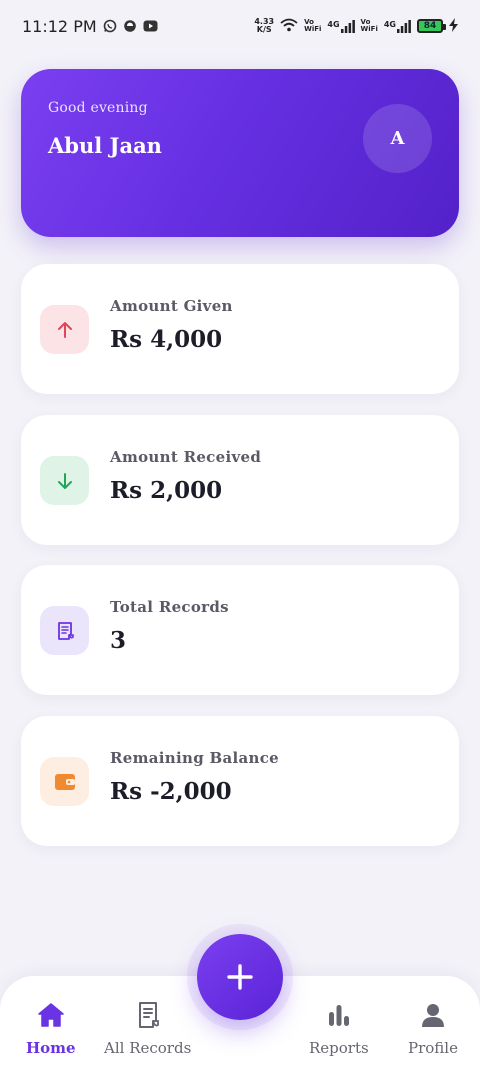  Describe the element at coordinates (240, 781) in the screenshot. I see `remaining-balance-card: Remaining Balance Rs -2,000` at that location.